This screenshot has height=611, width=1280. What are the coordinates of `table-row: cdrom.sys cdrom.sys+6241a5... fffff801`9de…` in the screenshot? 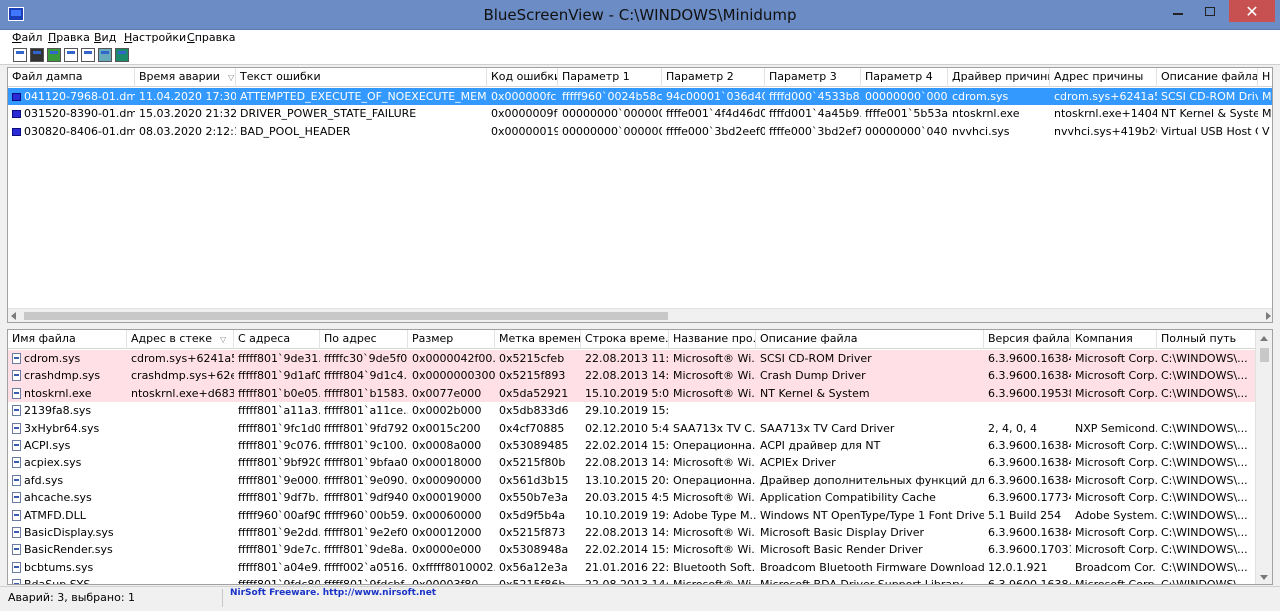 It's located at (640, 359).